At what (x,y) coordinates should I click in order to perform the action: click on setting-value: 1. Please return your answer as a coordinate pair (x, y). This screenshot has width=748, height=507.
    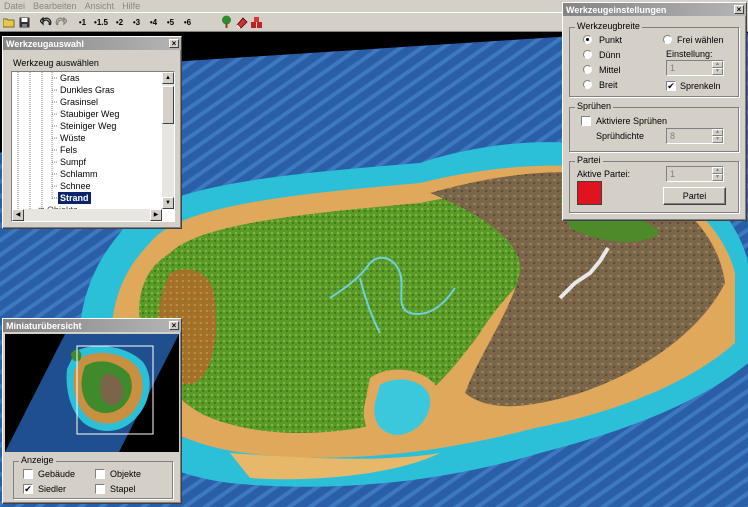
    Looking at the image, I should click on (673, 68).